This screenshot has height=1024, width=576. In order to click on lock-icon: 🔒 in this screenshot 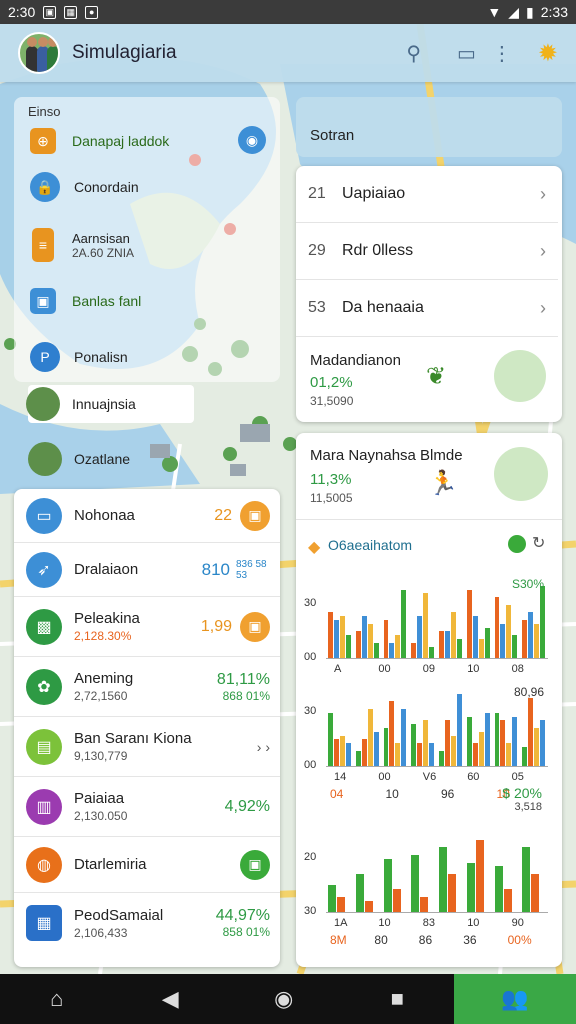, I will do `click(45, 187)`.